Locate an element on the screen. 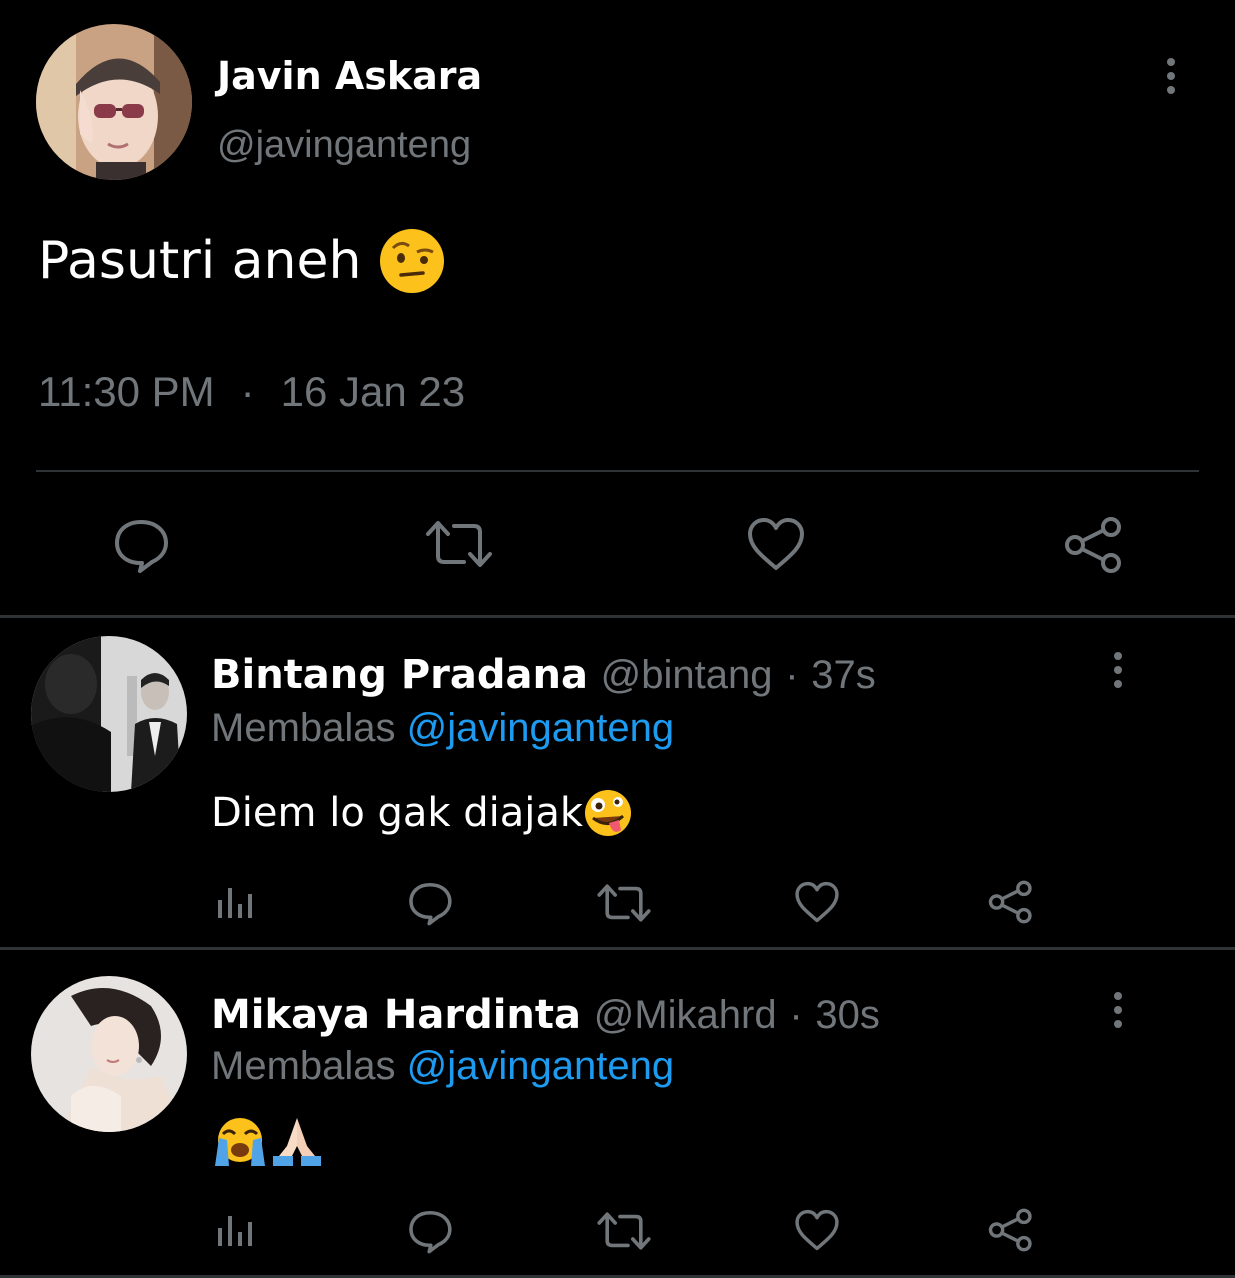  display-name: Bintang Pradana is located at coordinates (399, 675).